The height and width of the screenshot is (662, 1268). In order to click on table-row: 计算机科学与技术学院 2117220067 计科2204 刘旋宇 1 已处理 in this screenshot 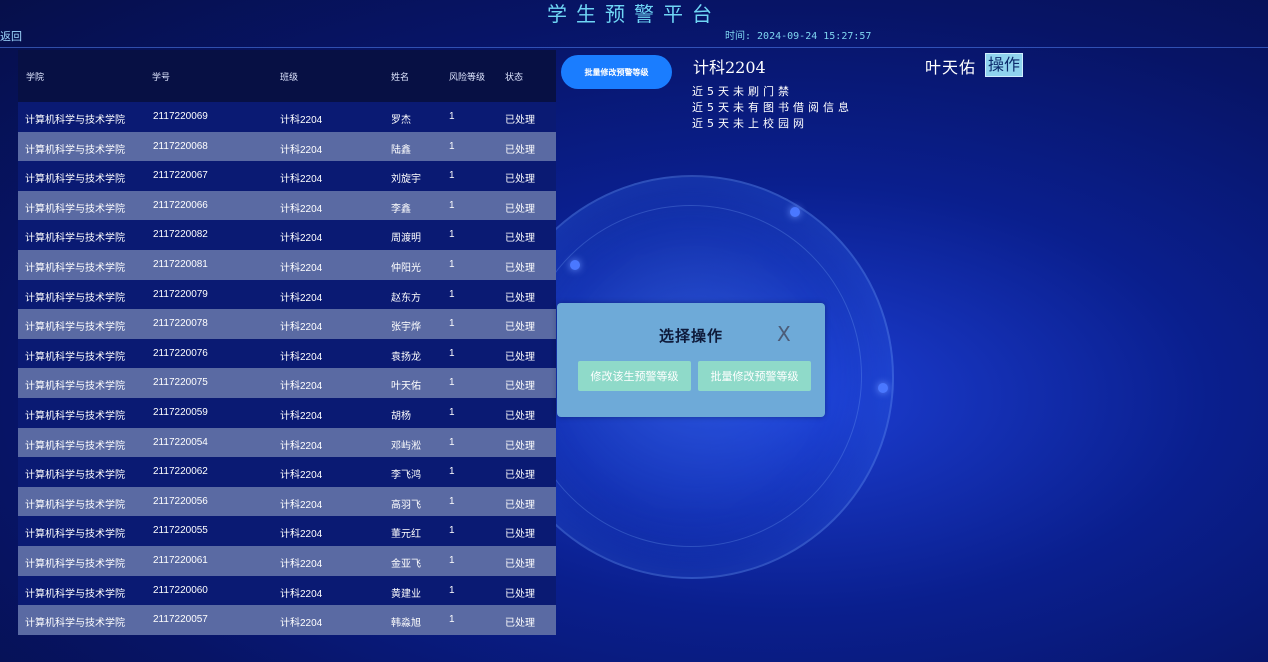, I will do `click(287, 176)`.